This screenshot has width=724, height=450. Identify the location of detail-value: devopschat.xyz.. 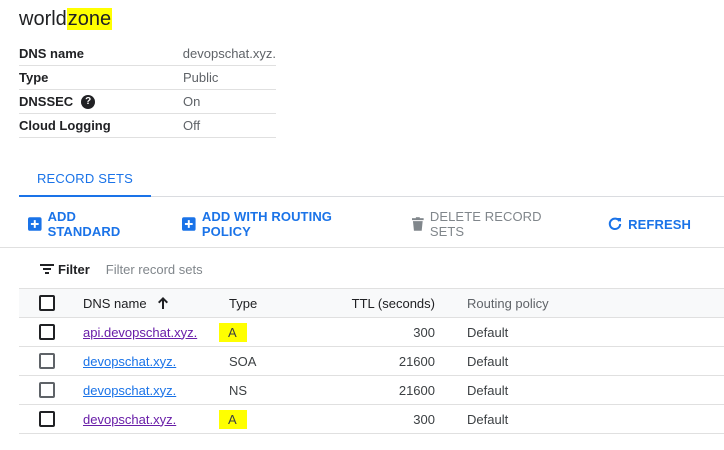
(229, 53).